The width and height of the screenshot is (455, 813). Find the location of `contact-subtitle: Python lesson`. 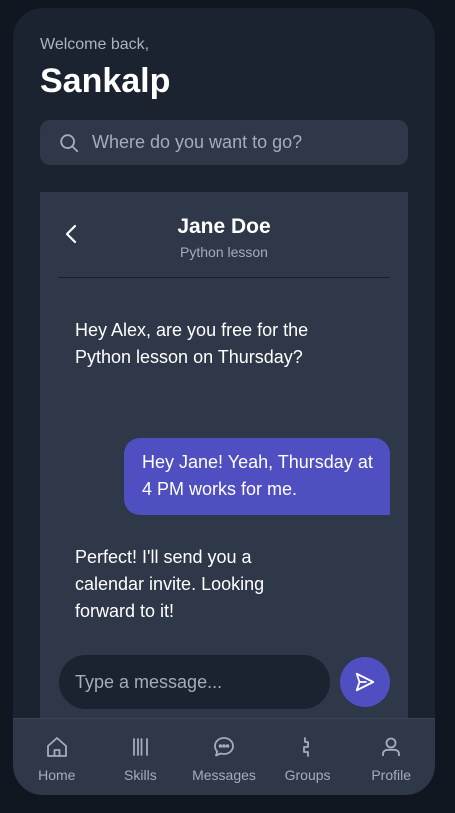

contact-subtitle: Python lesson is located at coordinates (224, 252).